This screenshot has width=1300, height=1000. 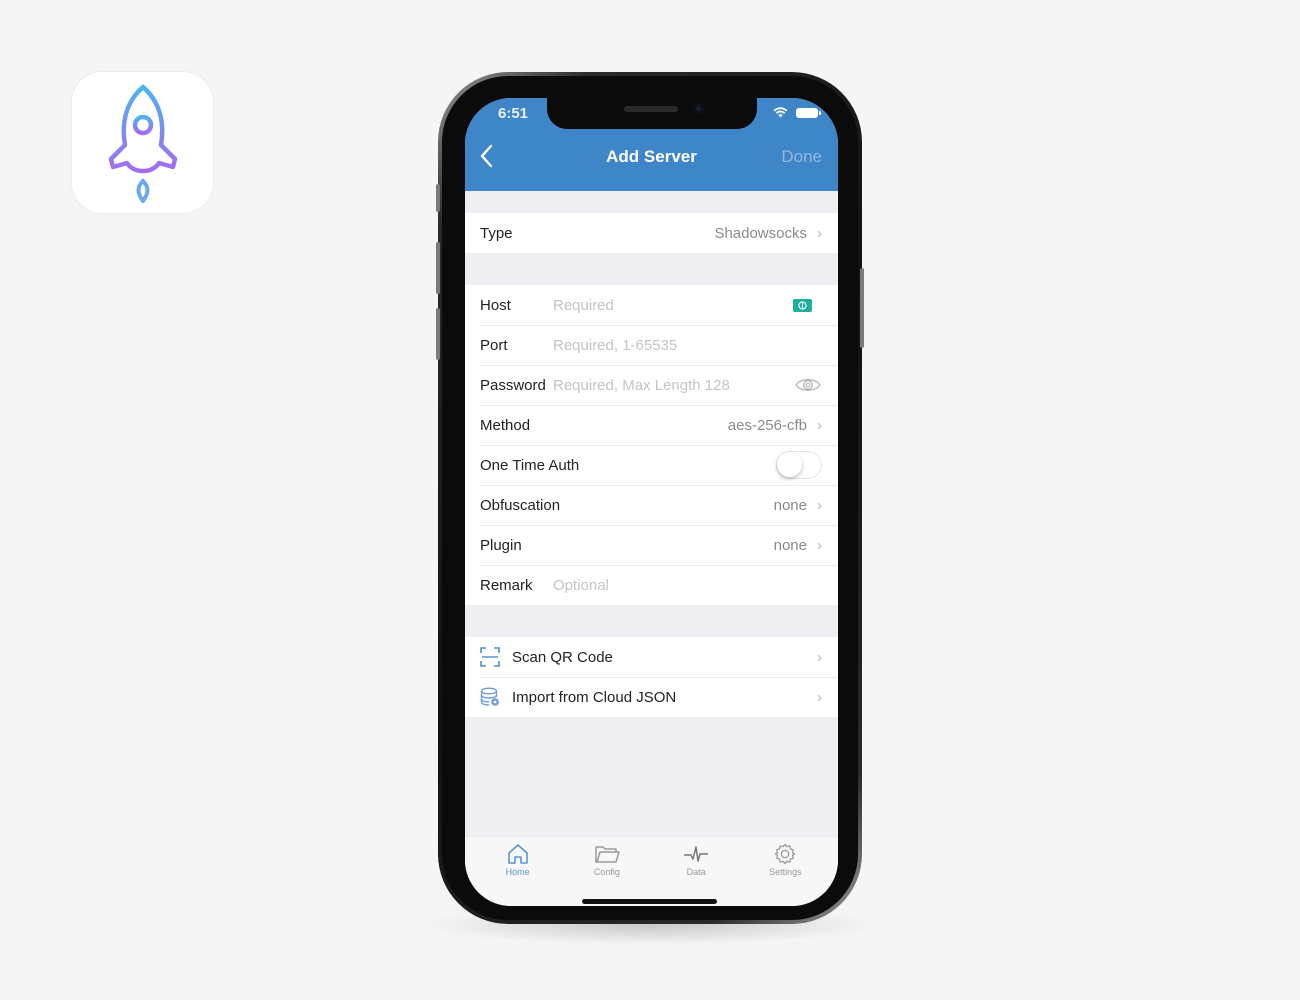 I want to click on folder-icon, so click(x=607, y=854).